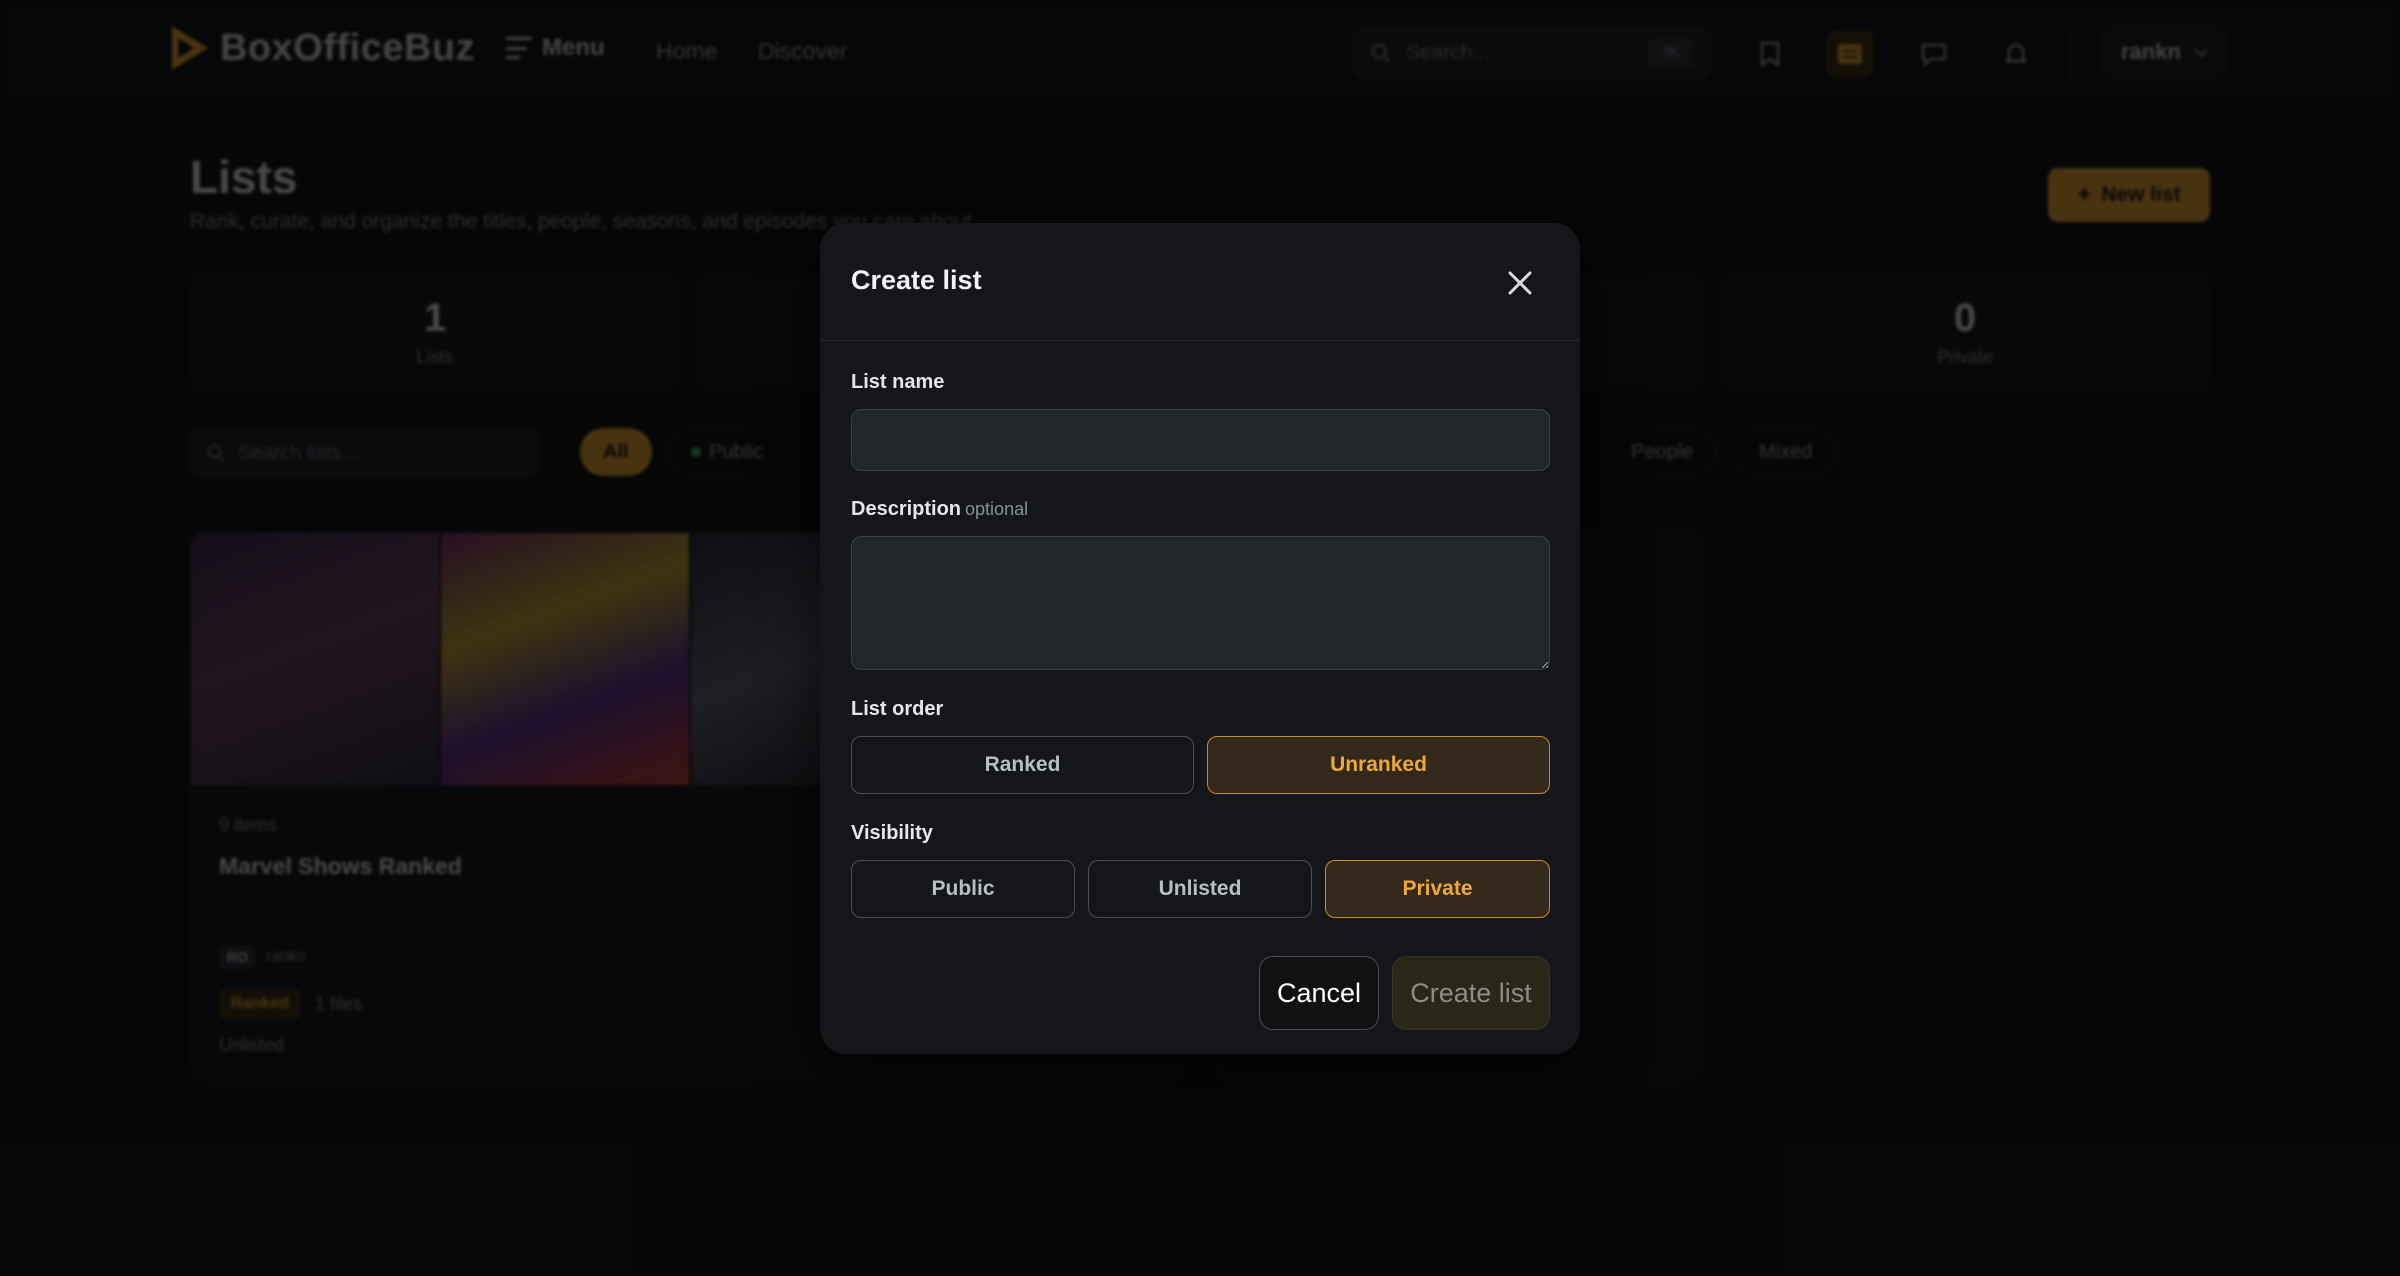  What do you see at coordinates (898, 382) in the screenshot?
I see `list-name-label: List name` at bounding box center [898, 382].